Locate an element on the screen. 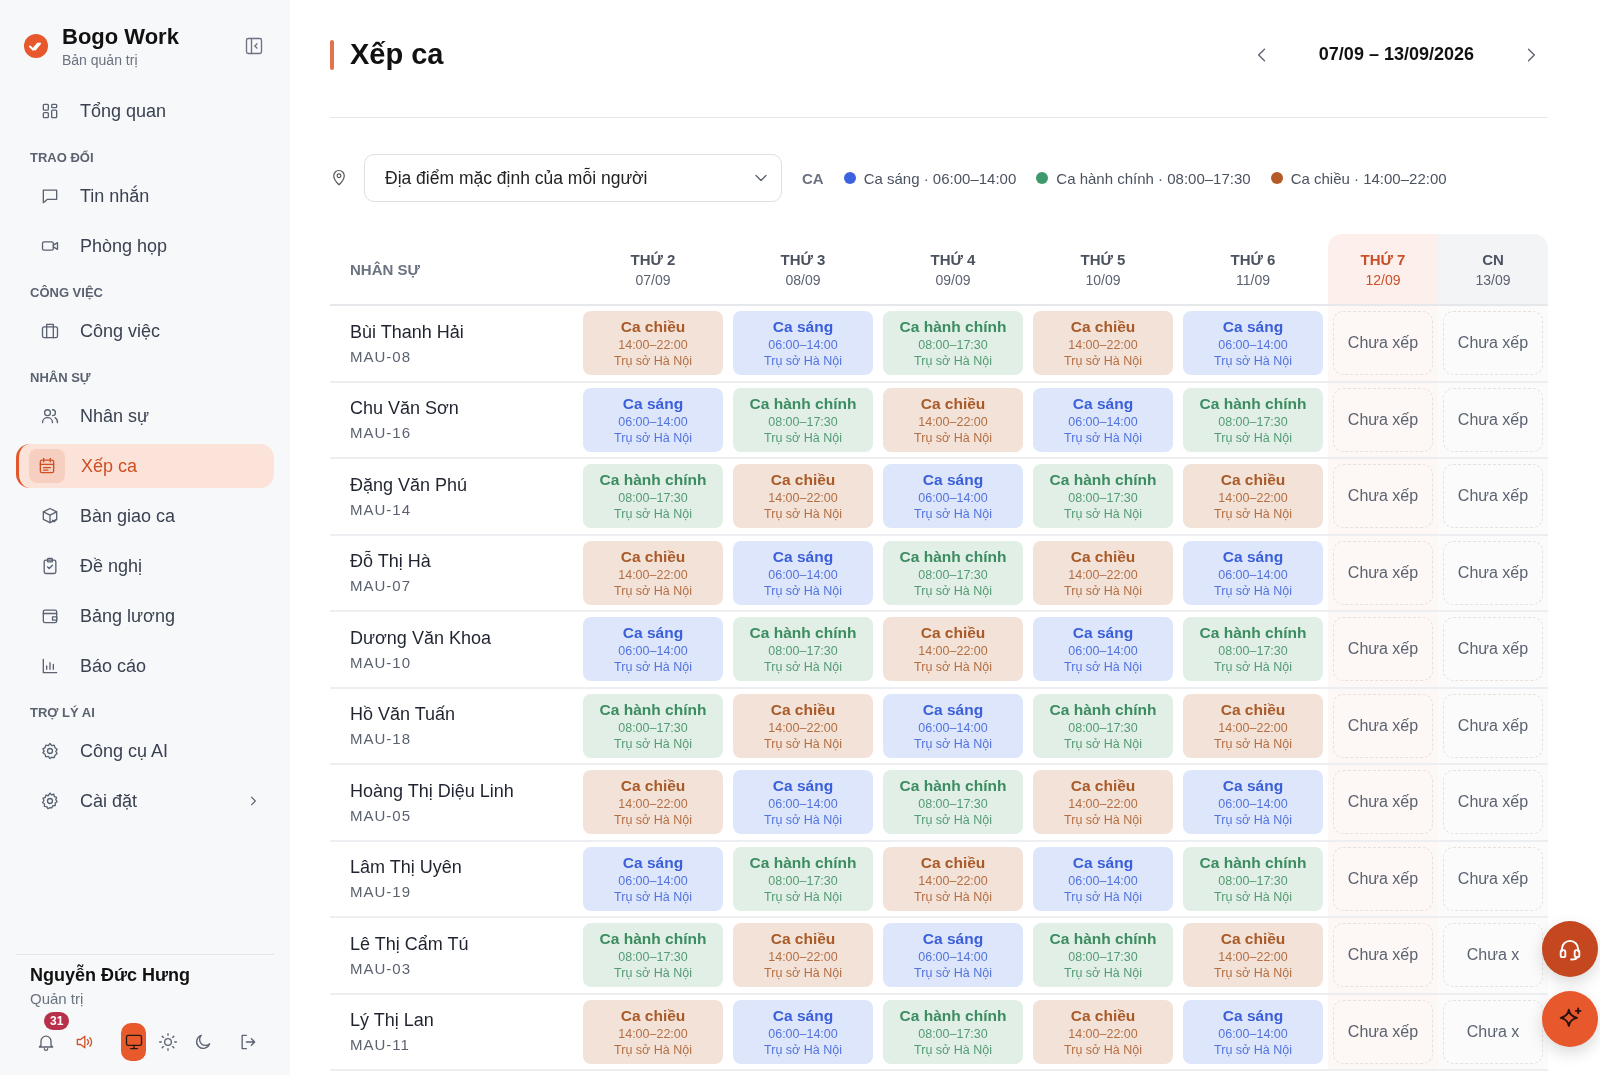 Image resolution: width=1600 pixels, height=1075 pixels. employee-code: MAU-10 is located at coordinates (380, 662).